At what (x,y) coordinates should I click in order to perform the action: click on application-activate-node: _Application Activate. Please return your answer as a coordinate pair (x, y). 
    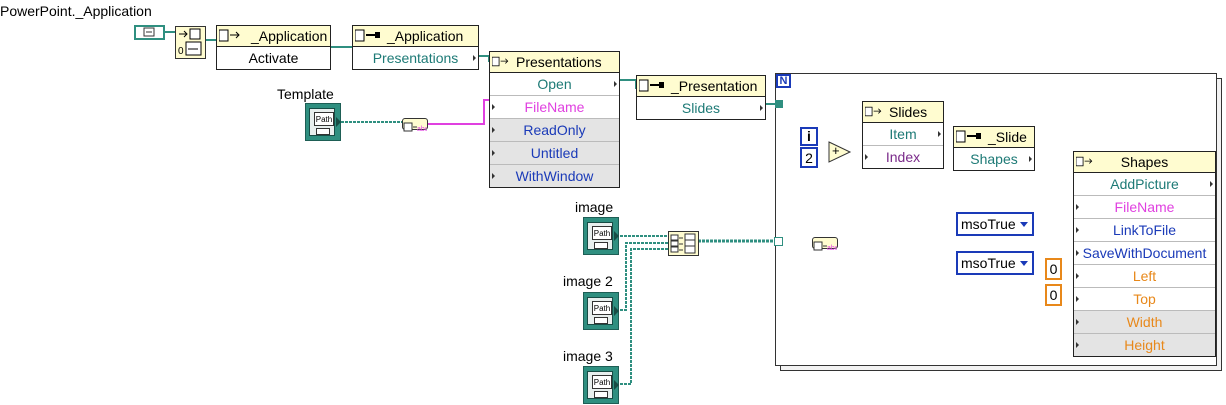
    Looking at the image, I should click on (273, 47).